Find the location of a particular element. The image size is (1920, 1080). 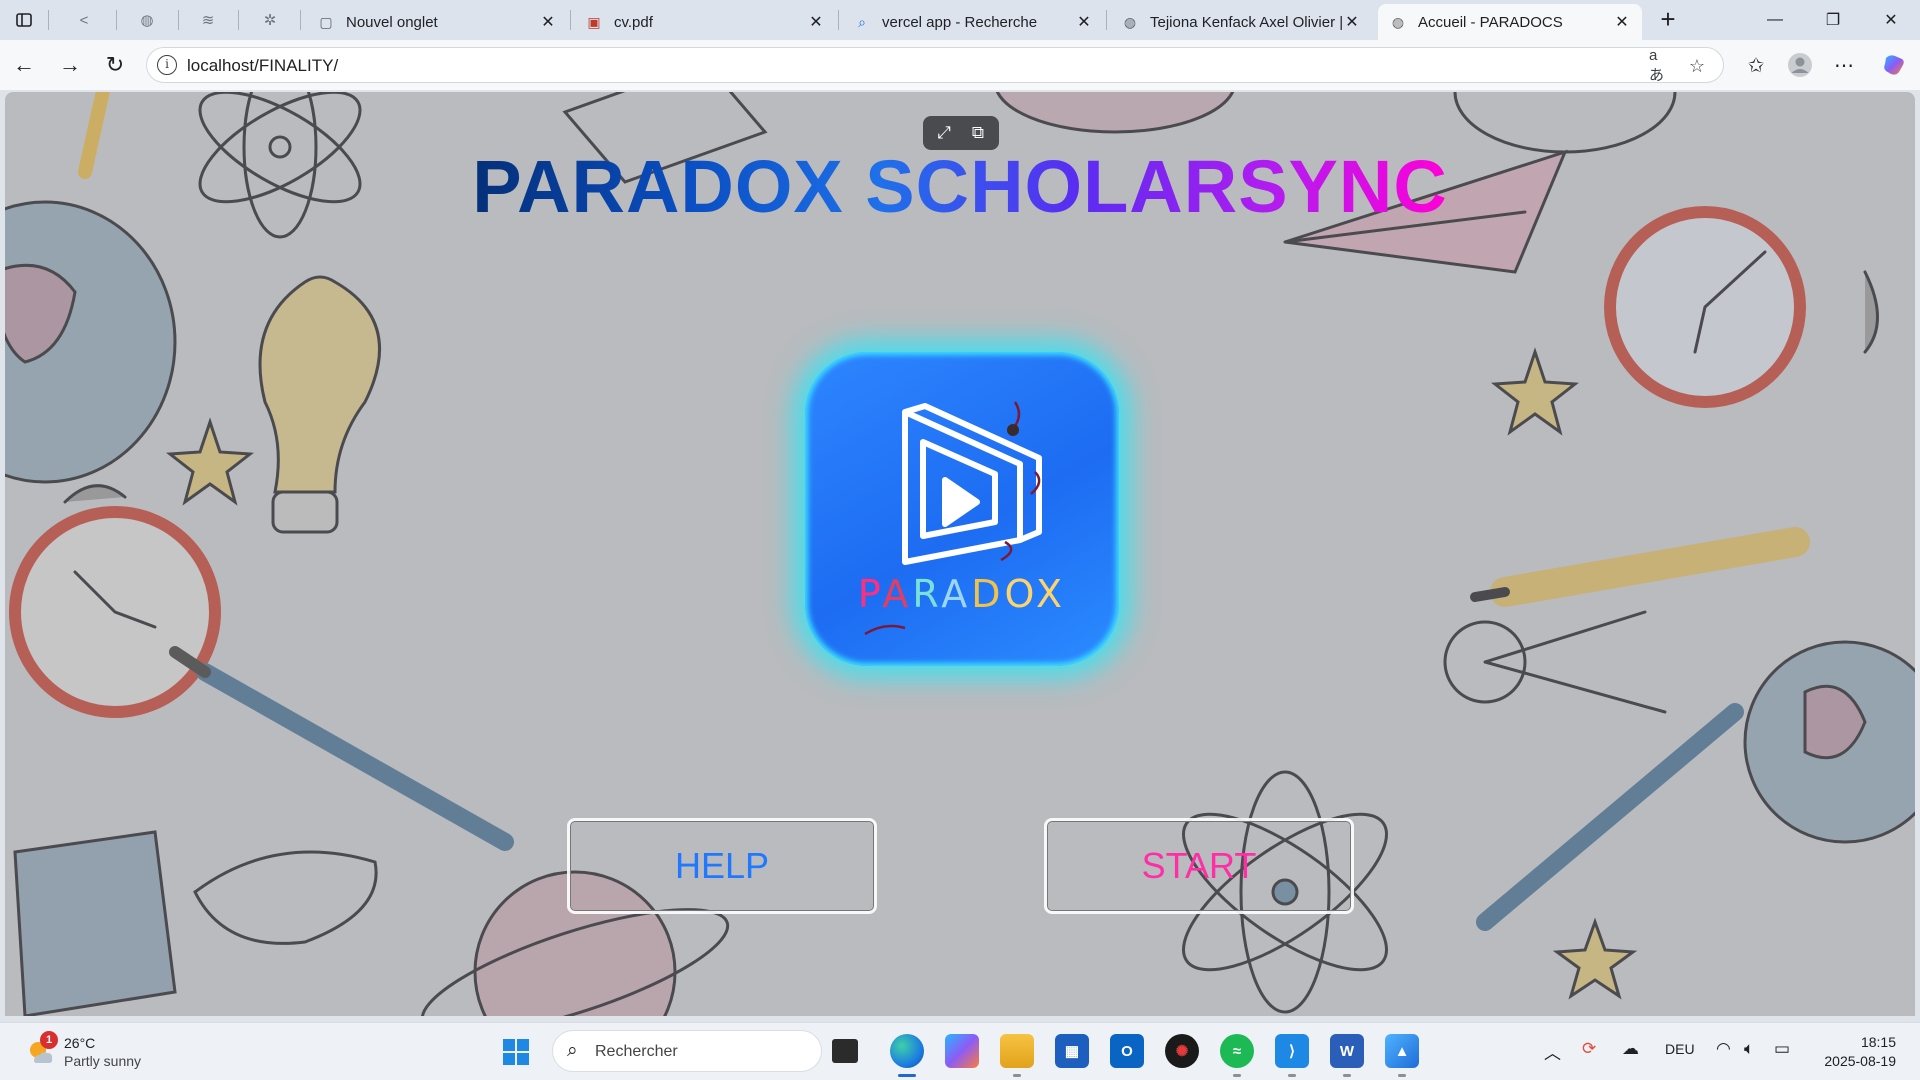

pop-out-icon: ⤢ is located at coordinates (944, 133).